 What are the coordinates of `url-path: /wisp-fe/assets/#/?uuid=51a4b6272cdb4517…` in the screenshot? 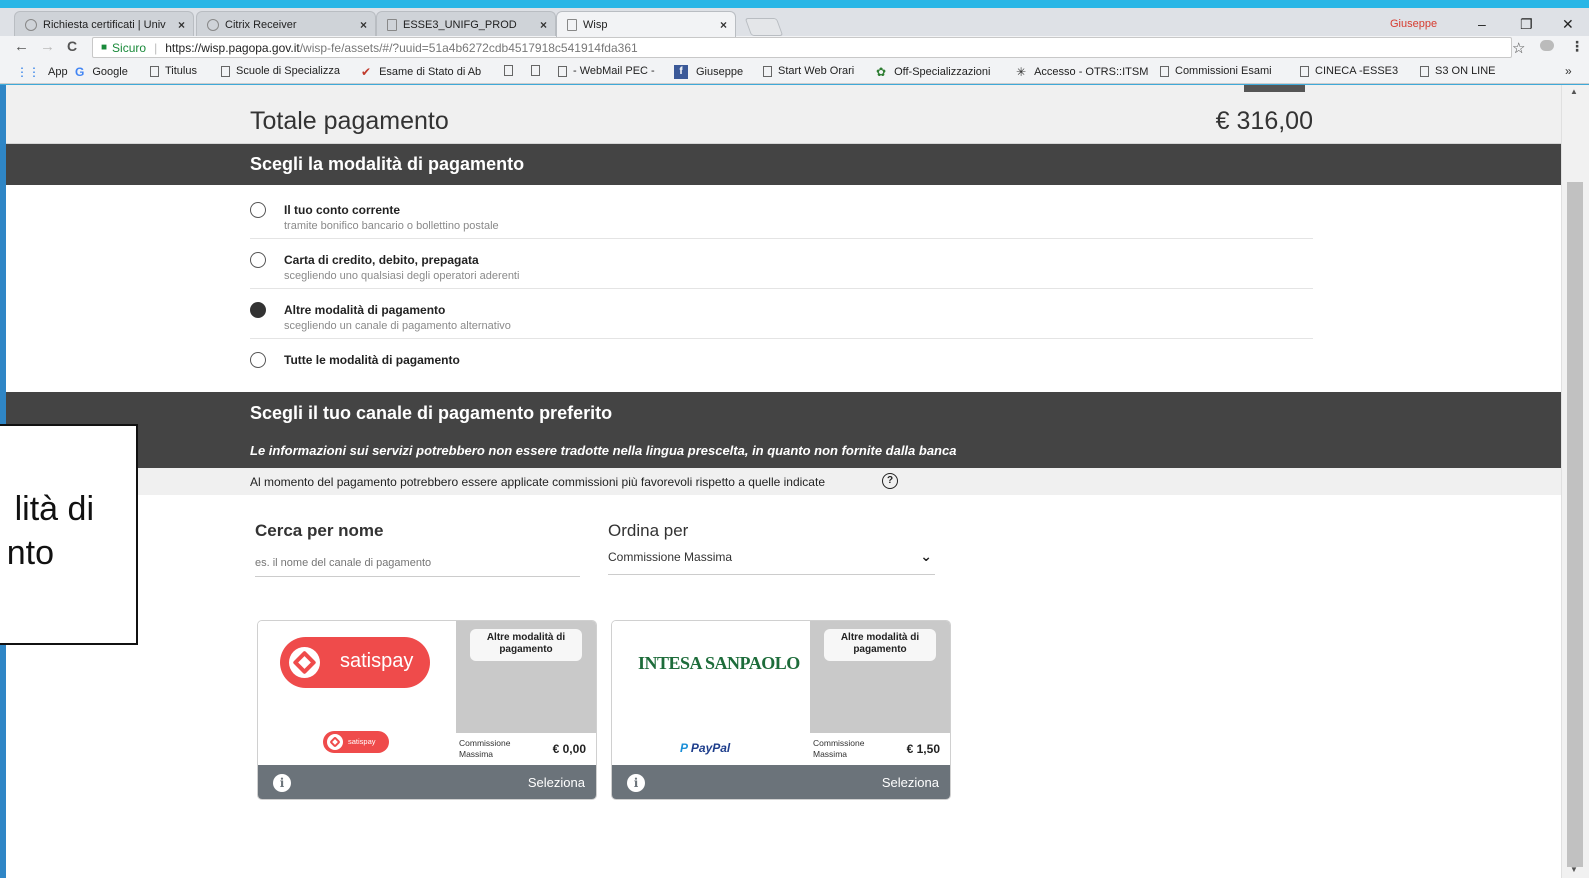 It's located at (468, 47).